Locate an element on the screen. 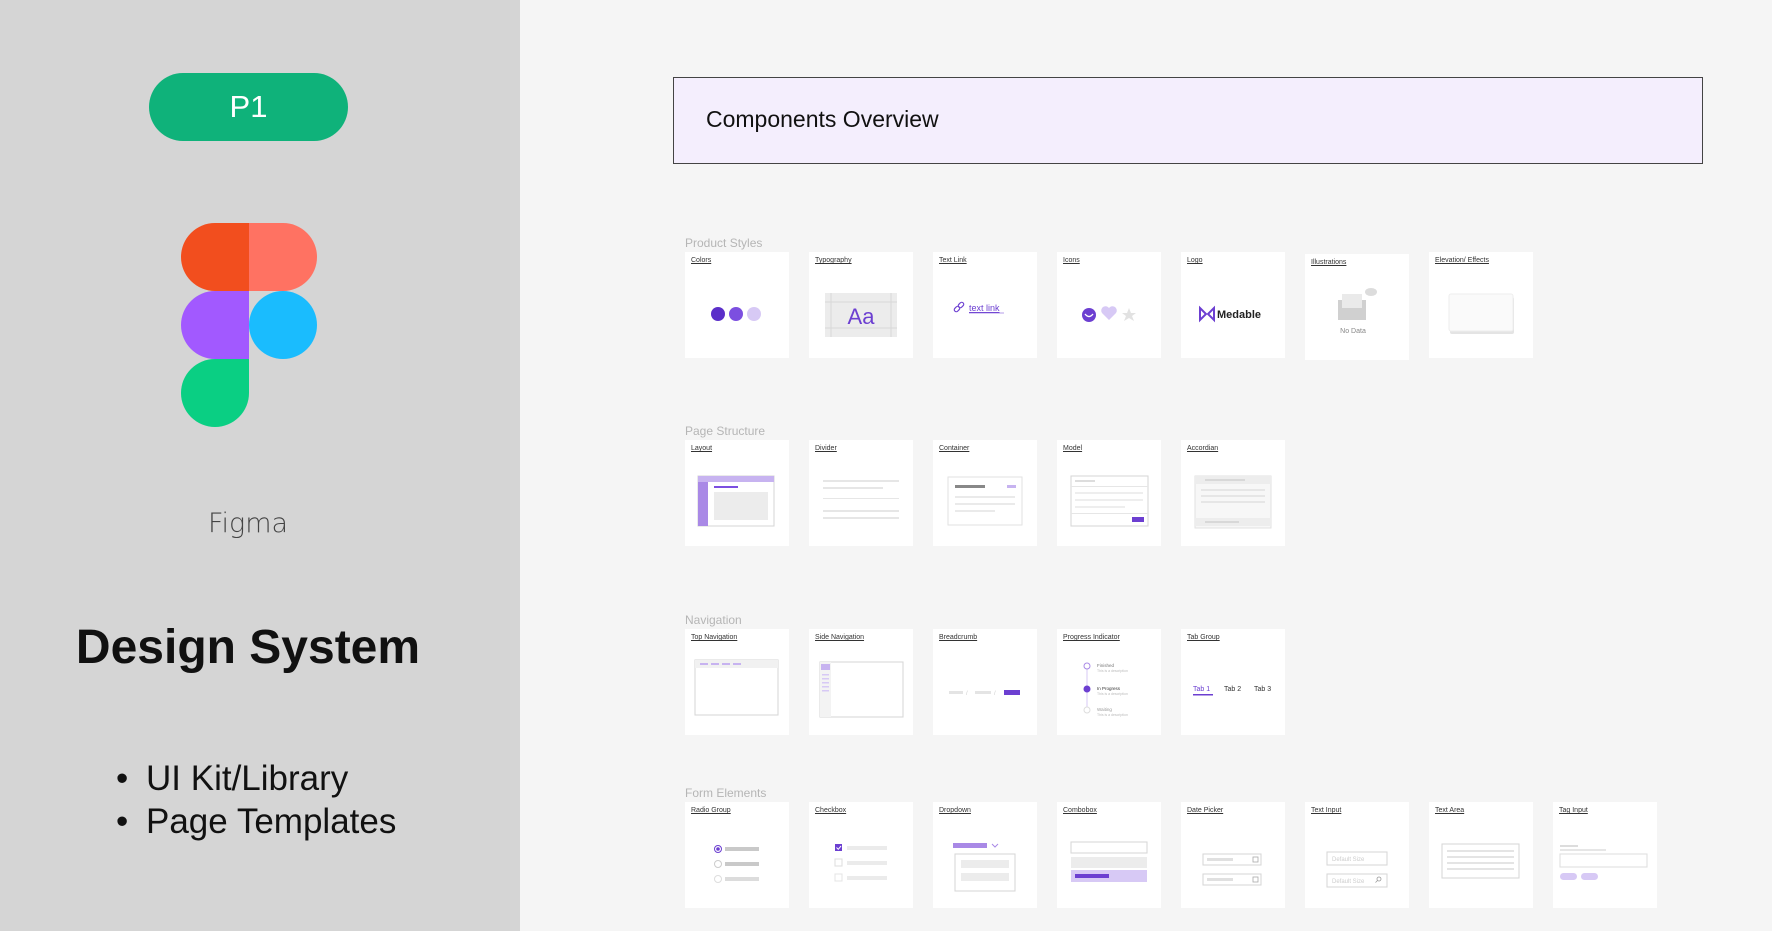  modal-preview is located at coordinates (1109, 502).